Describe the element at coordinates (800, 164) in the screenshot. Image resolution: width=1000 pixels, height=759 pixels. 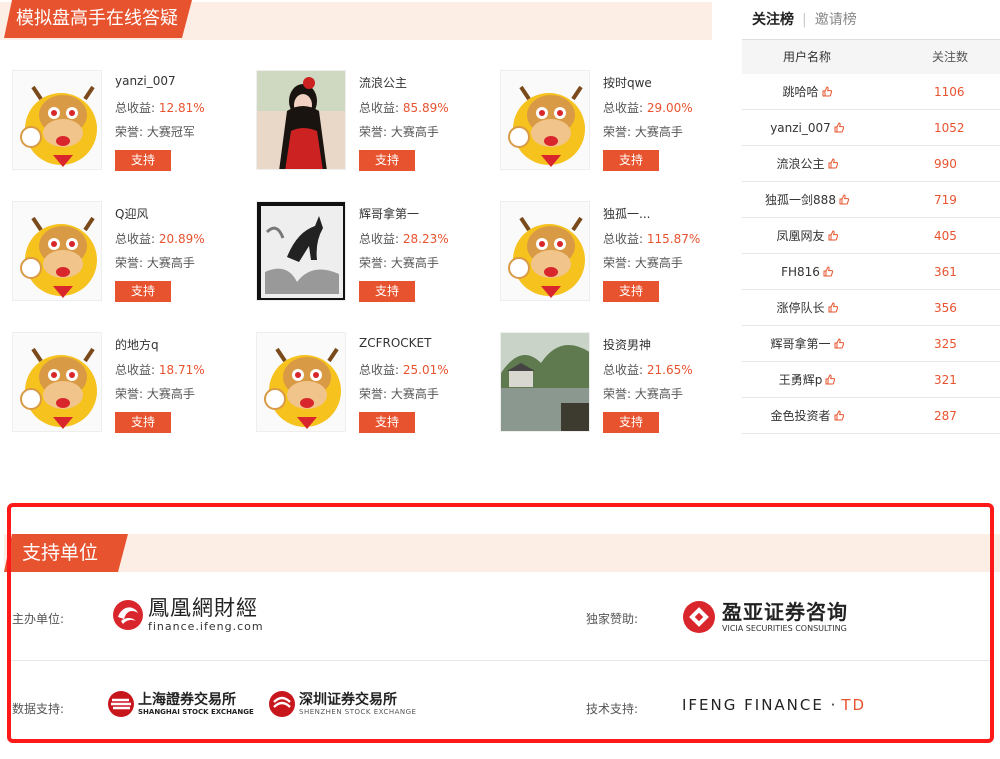
I see `ranking-user-link: 流浪公主` at that location.